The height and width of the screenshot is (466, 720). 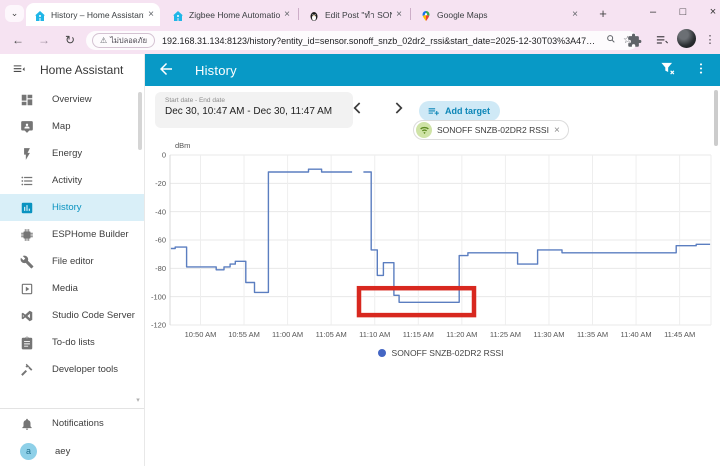 I want to click on sidebar-item-esphome-builder: ESPHome Builder, so click(x=72, y=234).